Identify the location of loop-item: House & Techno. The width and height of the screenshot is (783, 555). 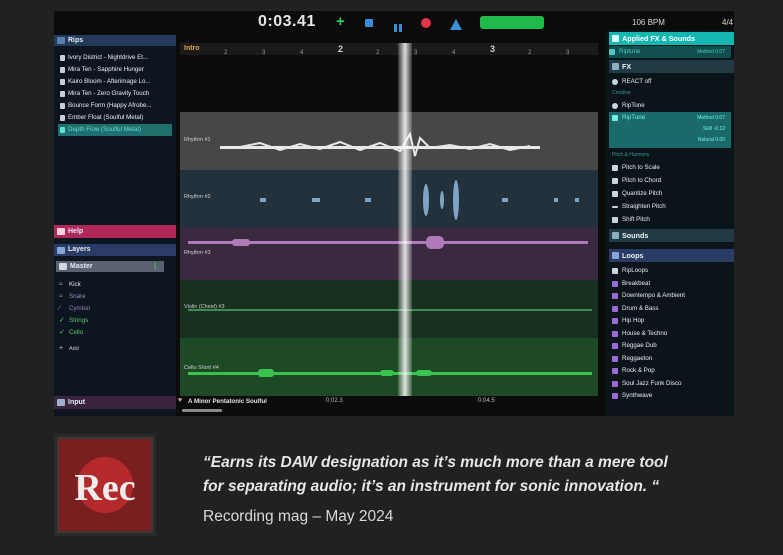
(671, 334).